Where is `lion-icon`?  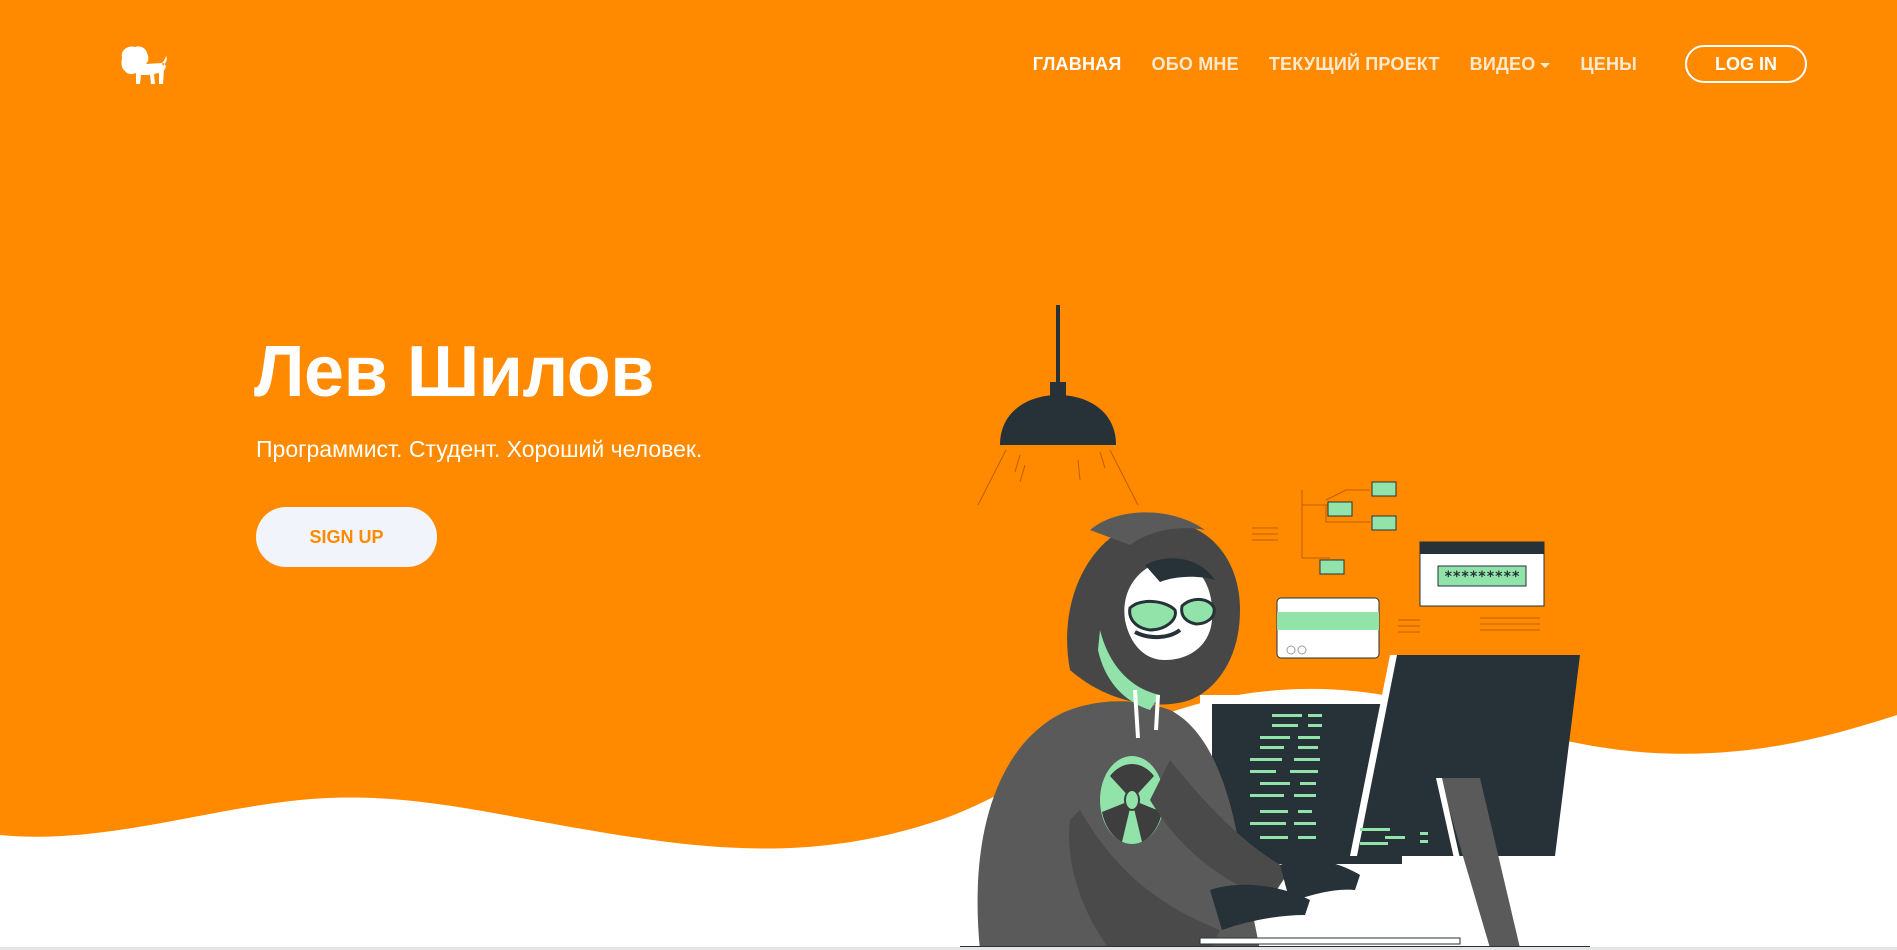 lion-icon is located at coordinates (142, 66).